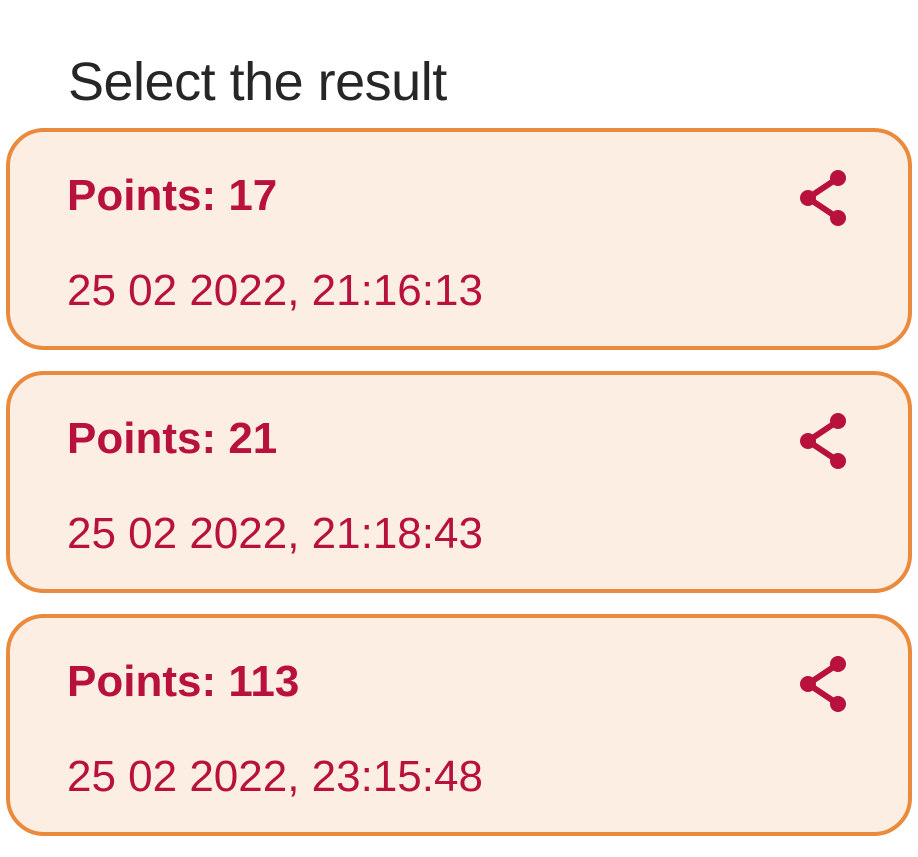 Image resolution: width=918 pixels, height=857 pixels. What do you see at coordinates (257, 82) in the screenshot?
I see `page-title: Select the result` at bounding box center [257, 82].